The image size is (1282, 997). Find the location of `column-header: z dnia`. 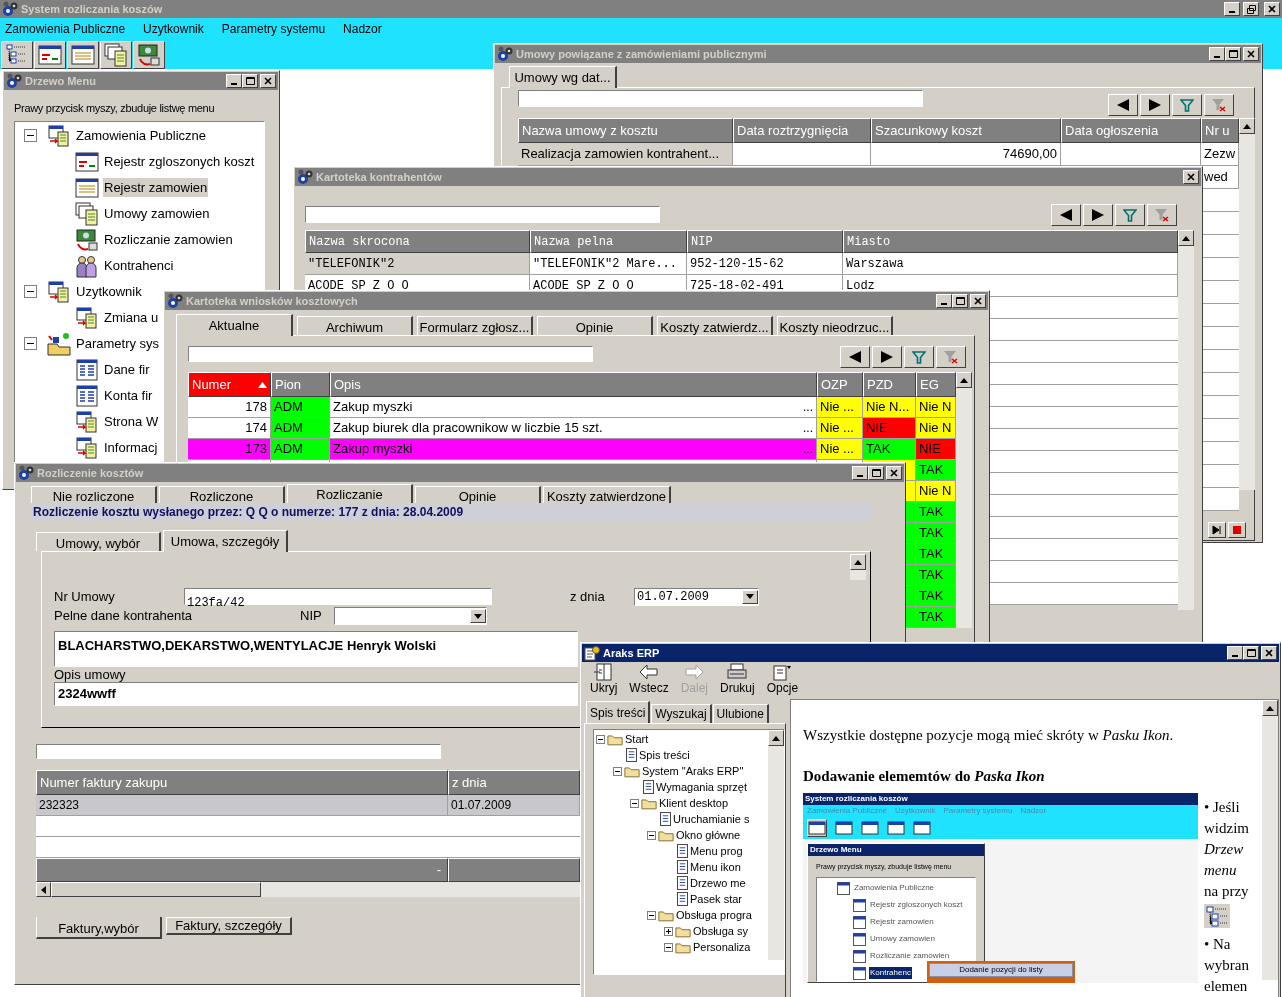

column-header: z dnia is located at coordinates (514, 782).